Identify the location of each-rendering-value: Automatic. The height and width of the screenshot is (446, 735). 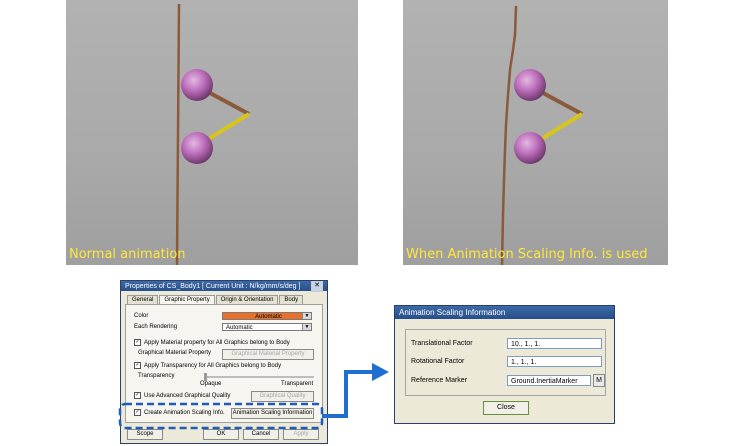
(239, 328).